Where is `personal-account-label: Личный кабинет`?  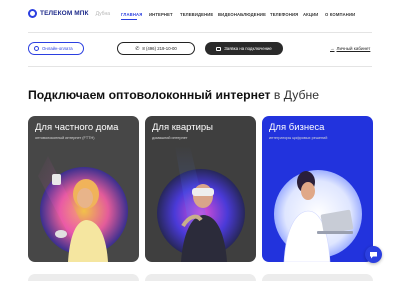
personal-account-label: Личный кабинет is located at coordinates (353, 48).